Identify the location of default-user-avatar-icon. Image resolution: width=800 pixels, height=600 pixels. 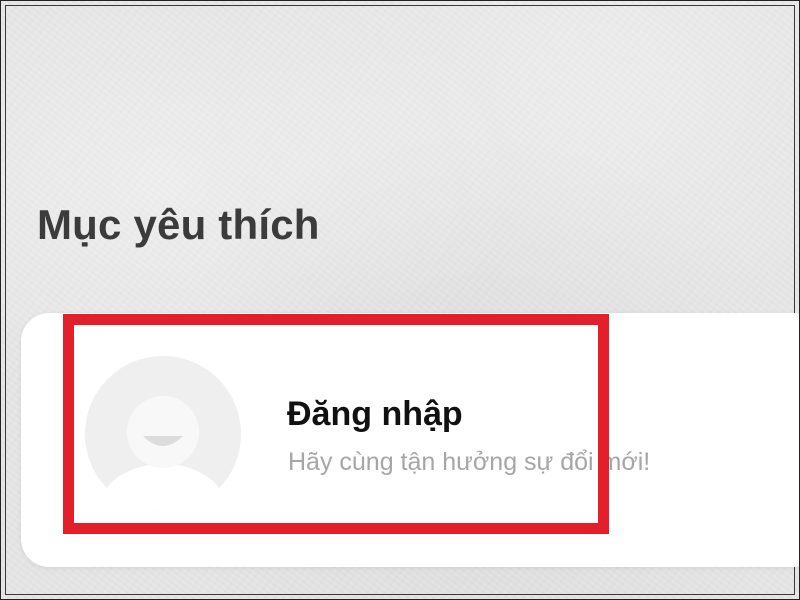
(163, 434).